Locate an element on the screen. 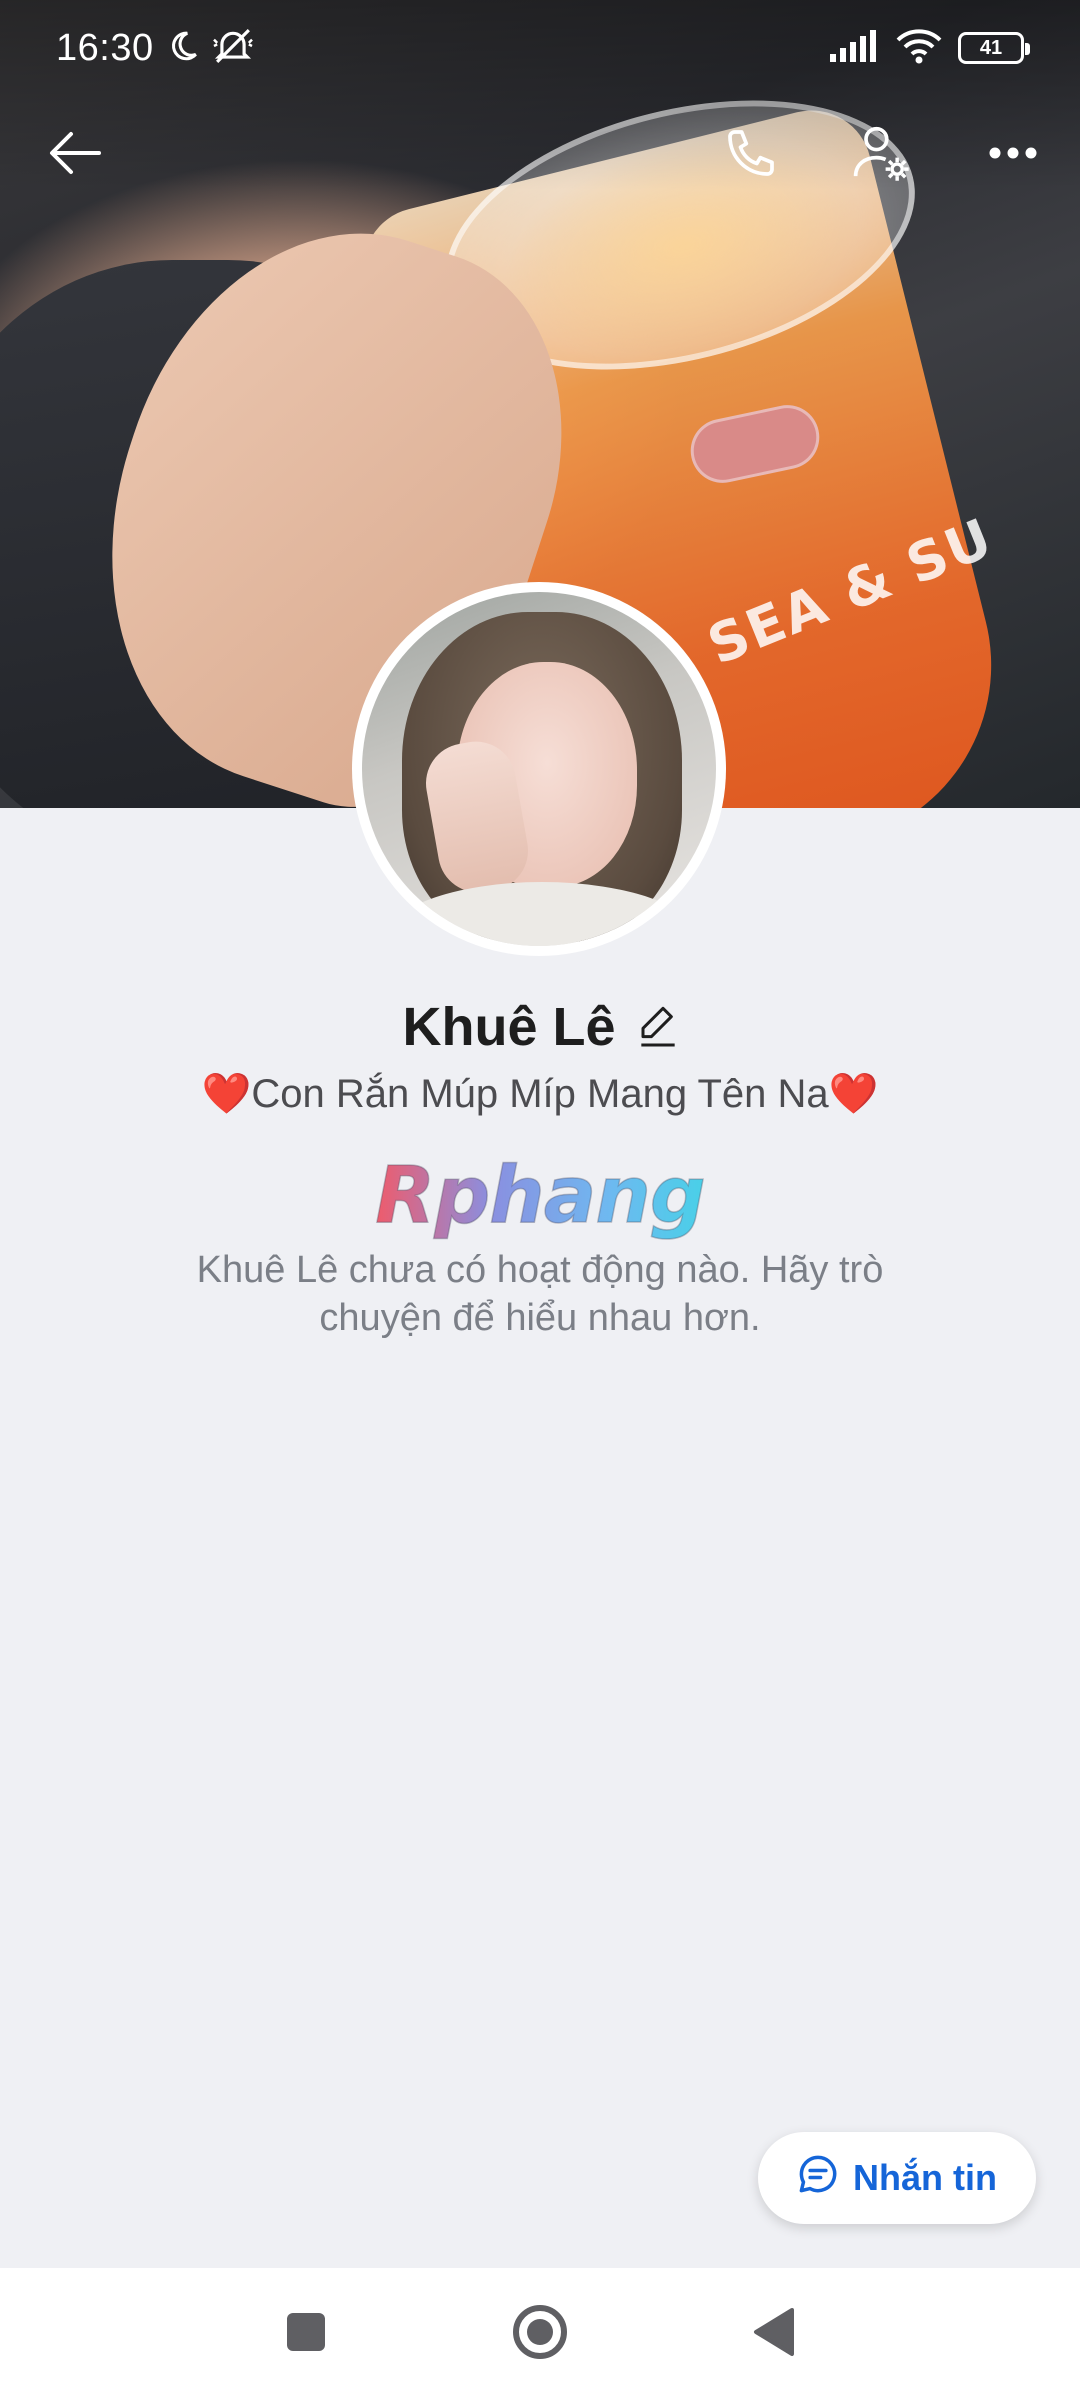  bio-text: Con Rắn Múp Míp Mang Tên Na is located at coordinates (540, 1094).